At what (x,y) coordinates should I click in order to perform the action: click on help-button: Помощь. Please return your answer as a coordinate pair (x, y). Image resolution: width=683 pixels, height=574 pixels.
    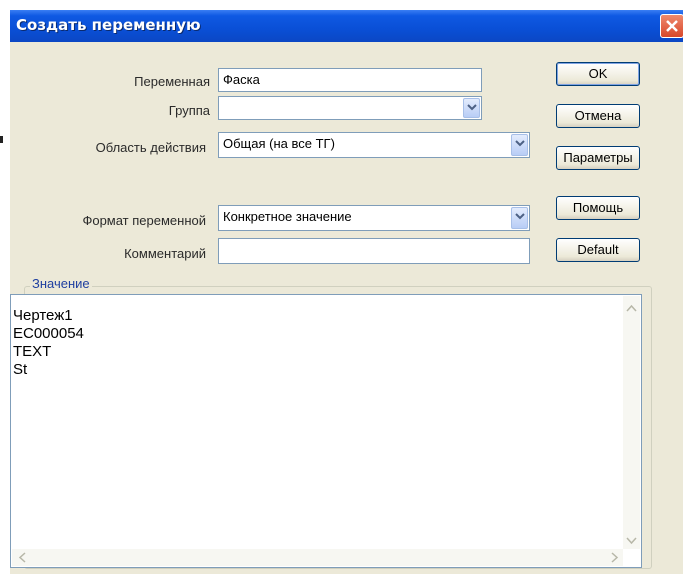
    Looking at the image, I should click on (598, 208).